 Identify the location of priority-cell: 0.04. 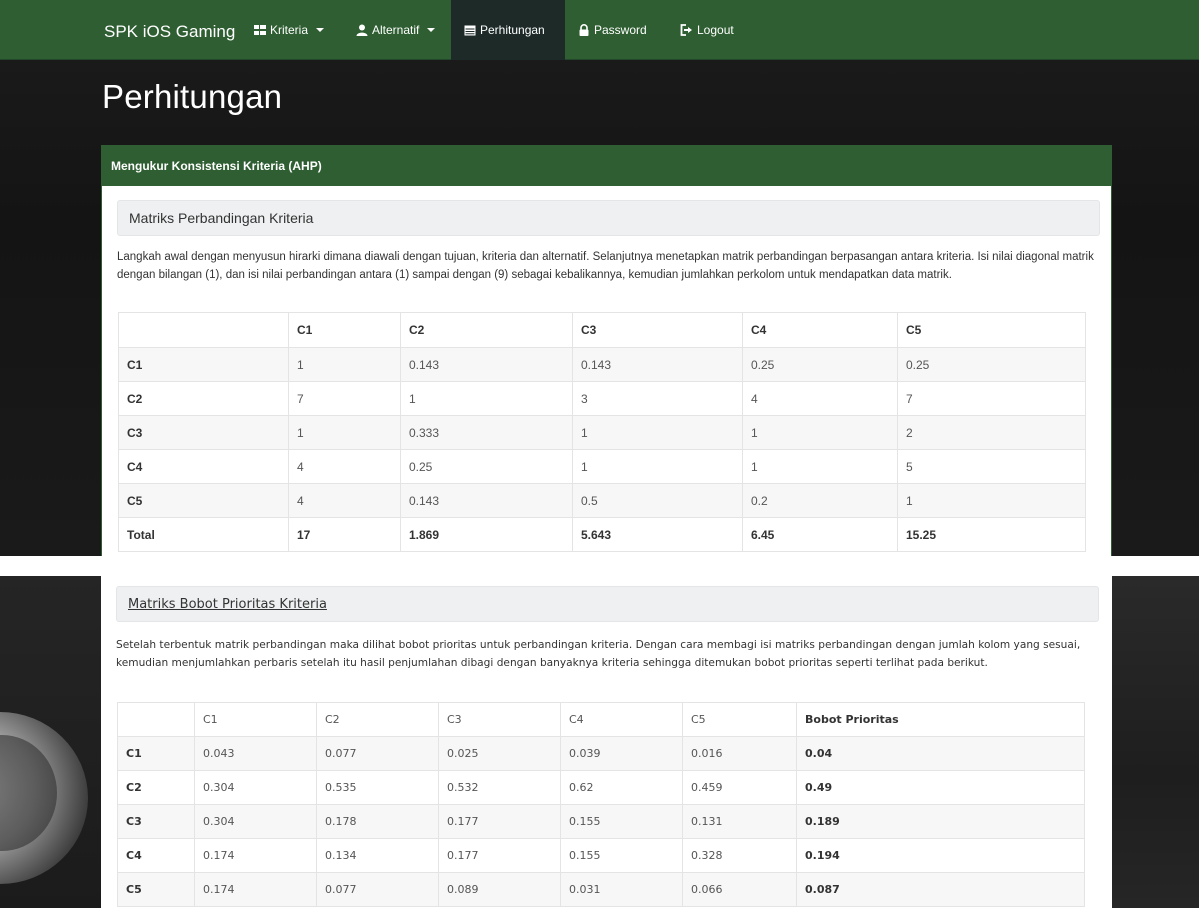
(940, 753).